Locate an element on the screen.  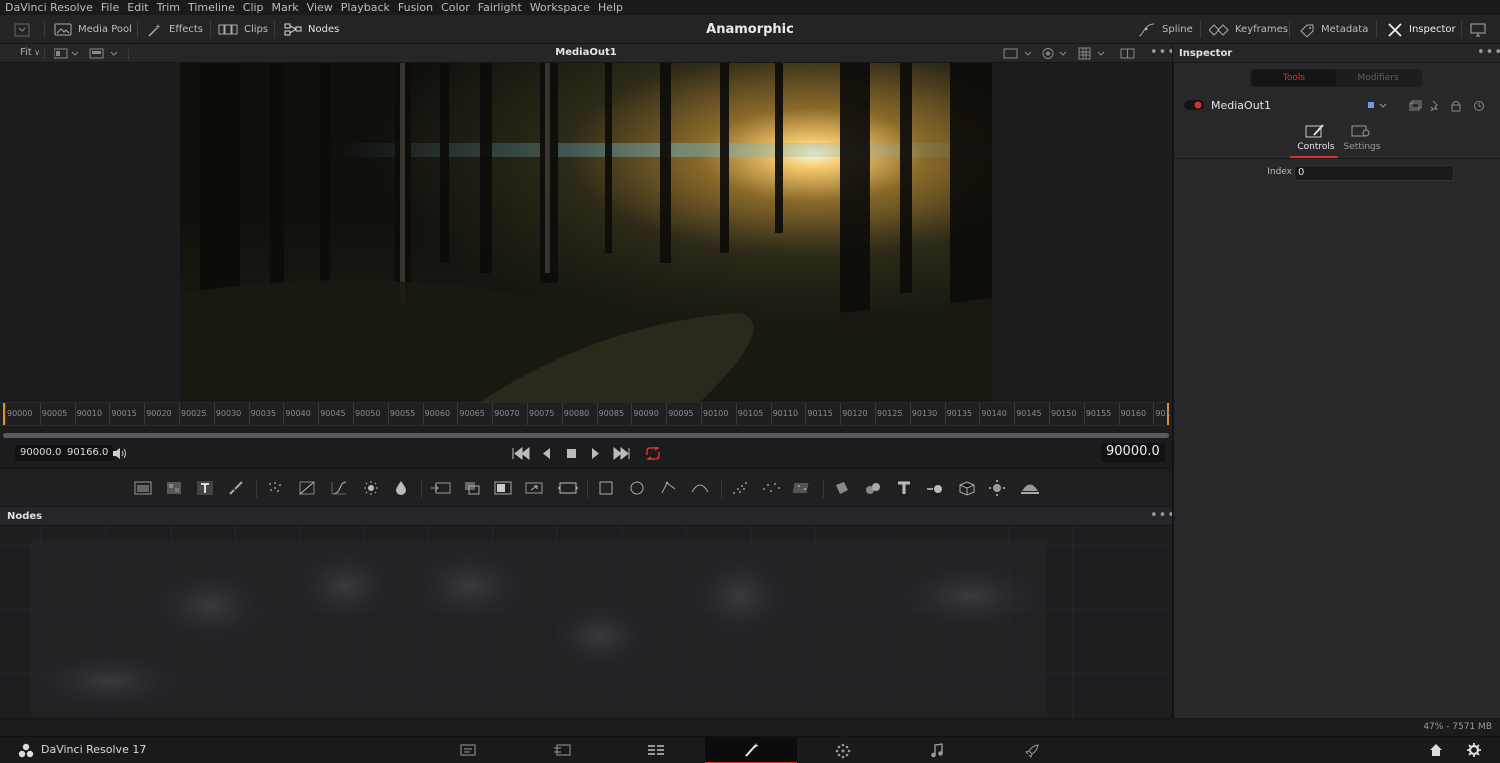
color-curves-icon is located at coordinates (339, 488).